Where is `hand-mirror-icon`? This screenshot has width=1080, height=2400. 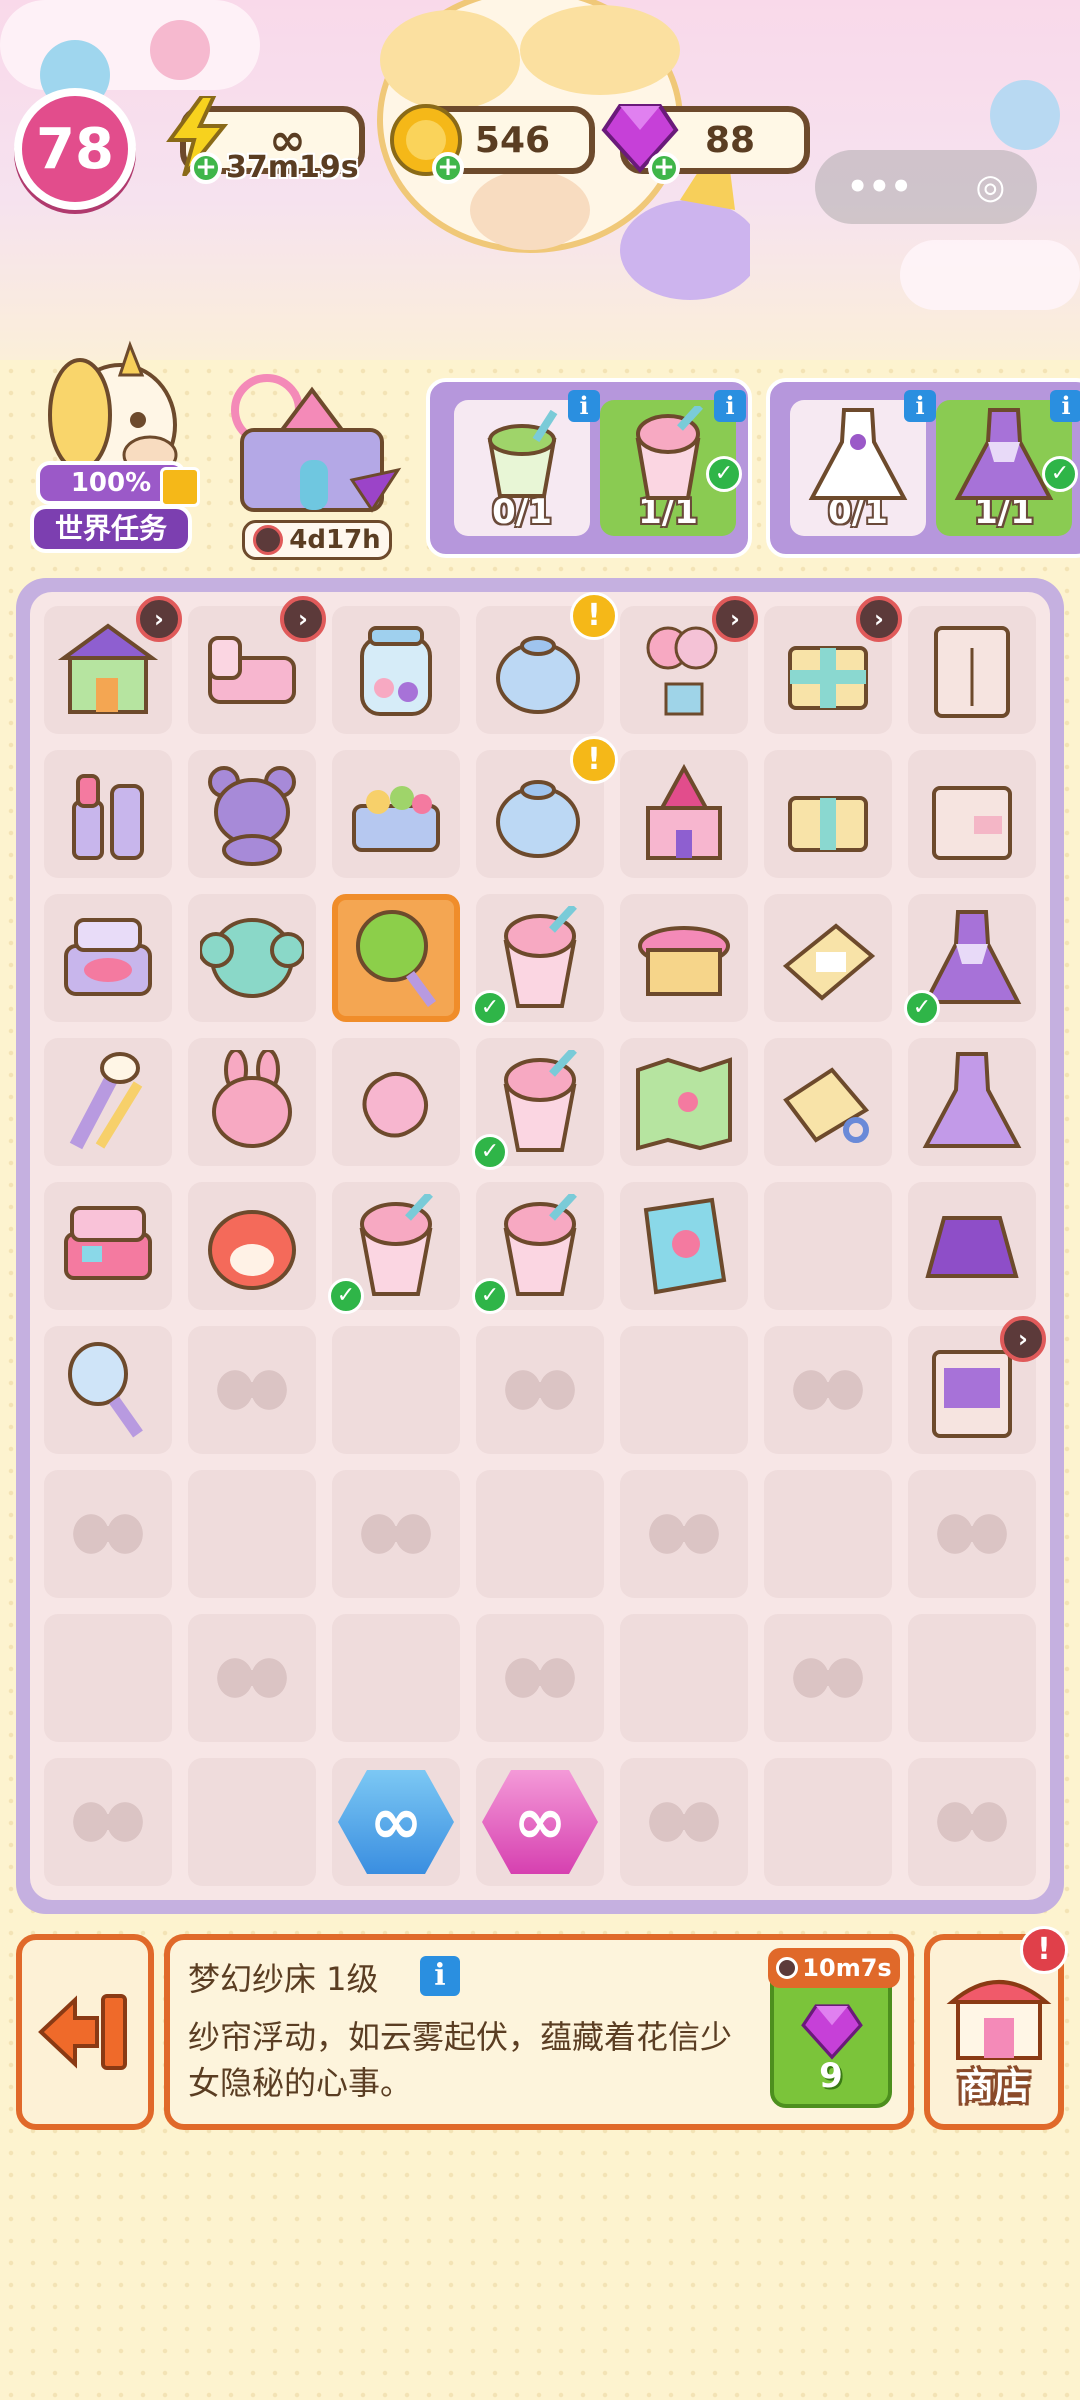
hand-mirror-icon is located at coordinates (105, 1390).